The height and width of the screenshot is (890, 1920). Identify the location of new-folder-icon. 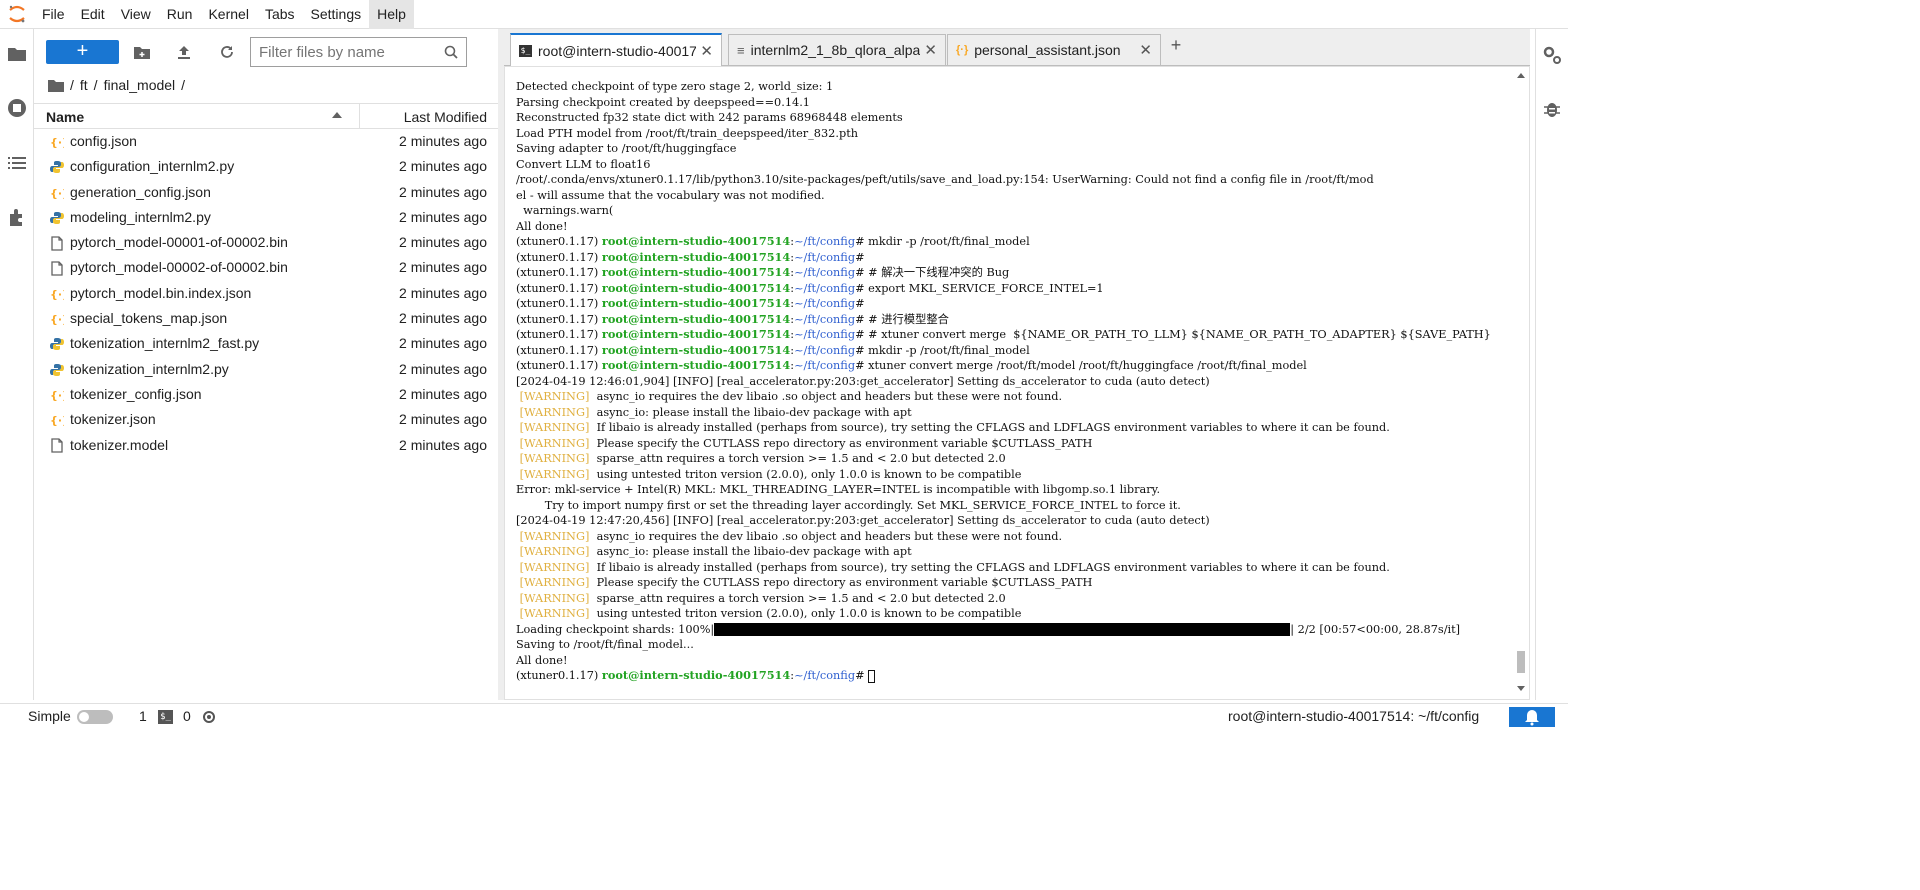
(142, 52).